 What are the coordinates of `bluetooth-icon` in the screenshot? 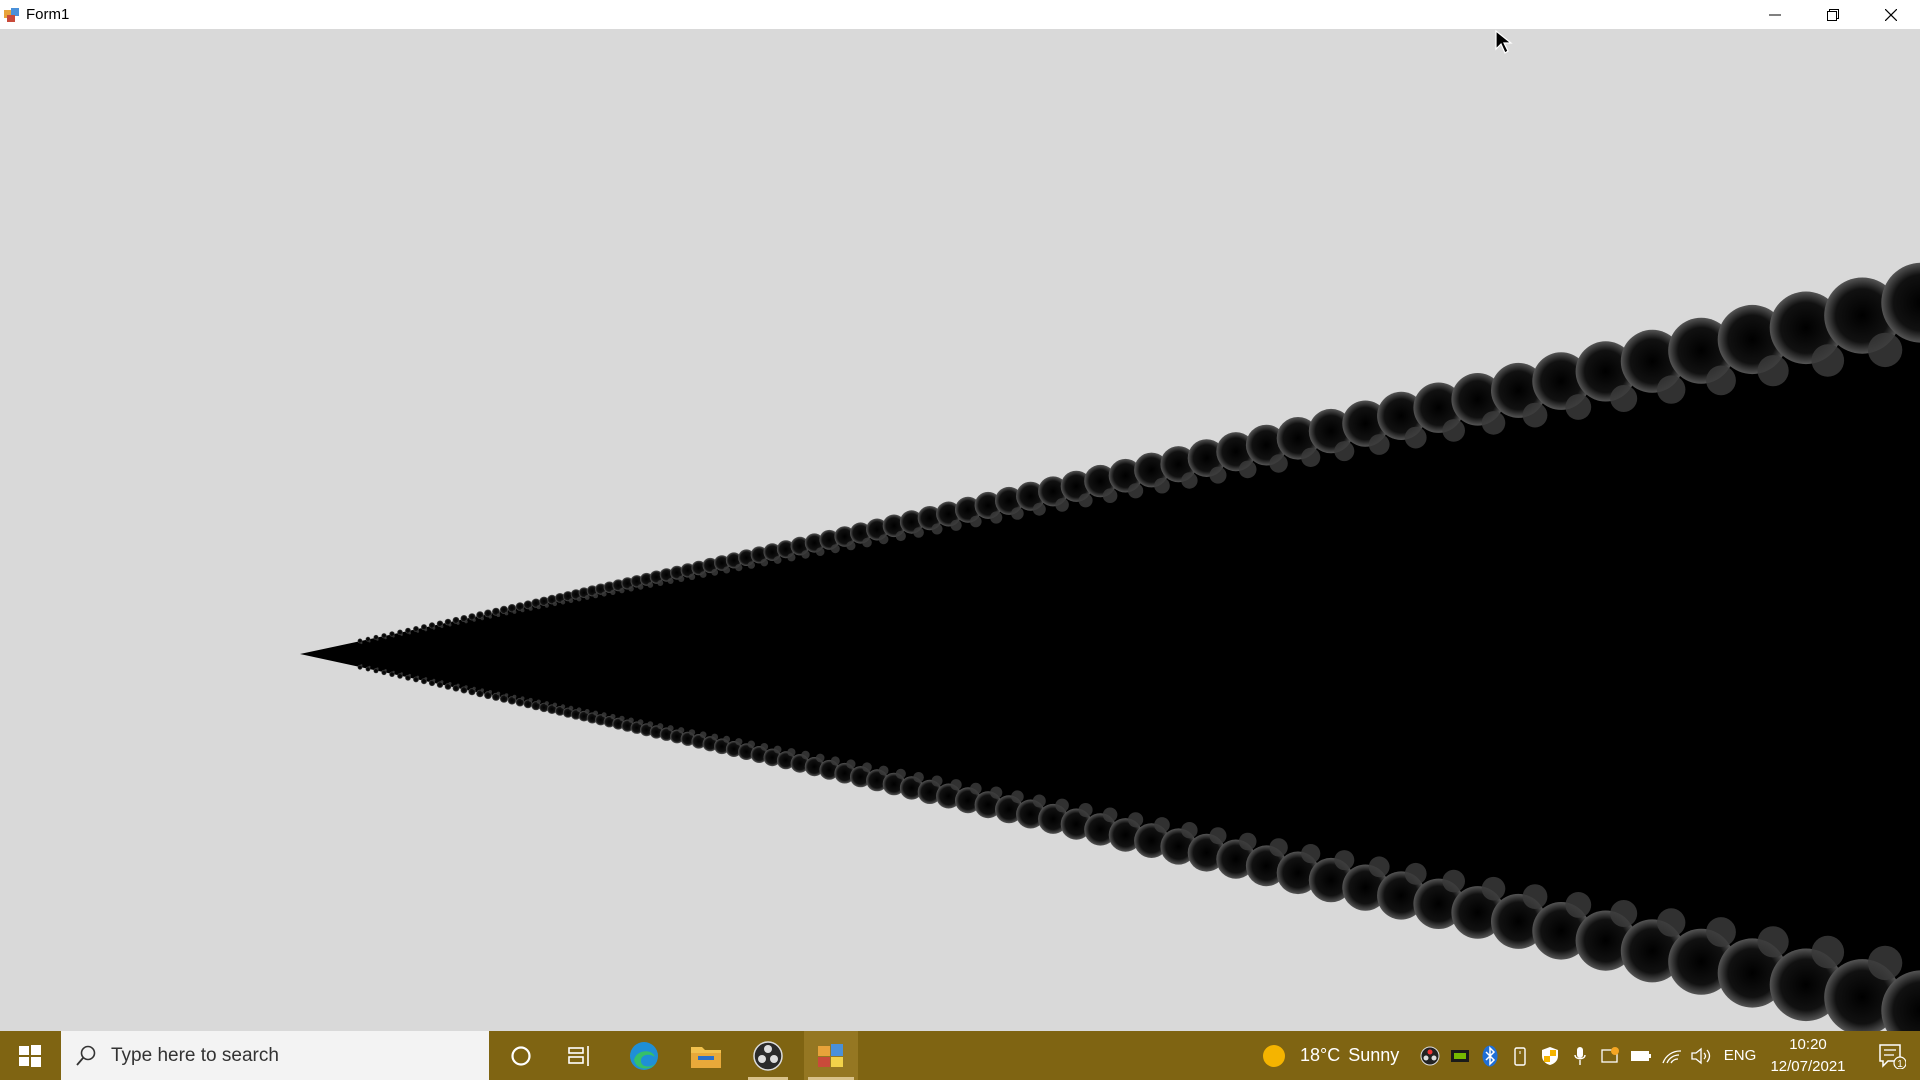 It's located at (1490, 1055).